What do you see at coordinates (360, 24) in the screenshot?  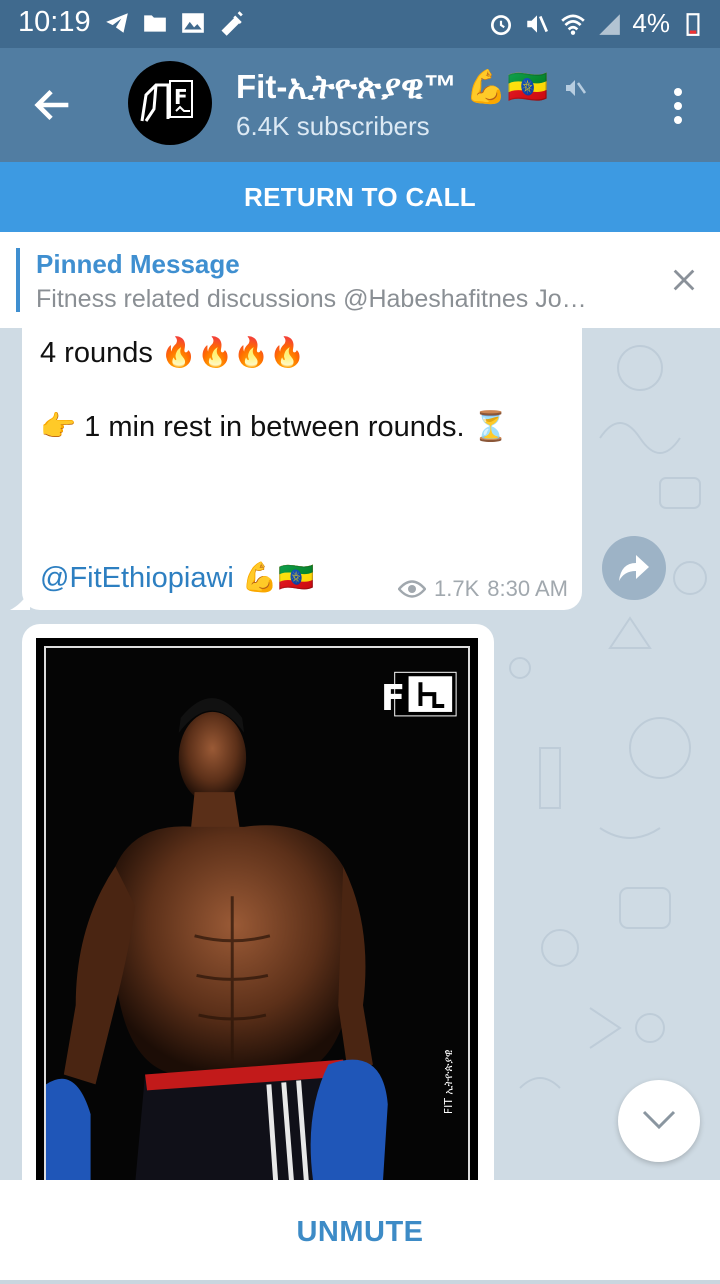 I see `status-bar: 10:19 4%` at bounding box center [360, 24].